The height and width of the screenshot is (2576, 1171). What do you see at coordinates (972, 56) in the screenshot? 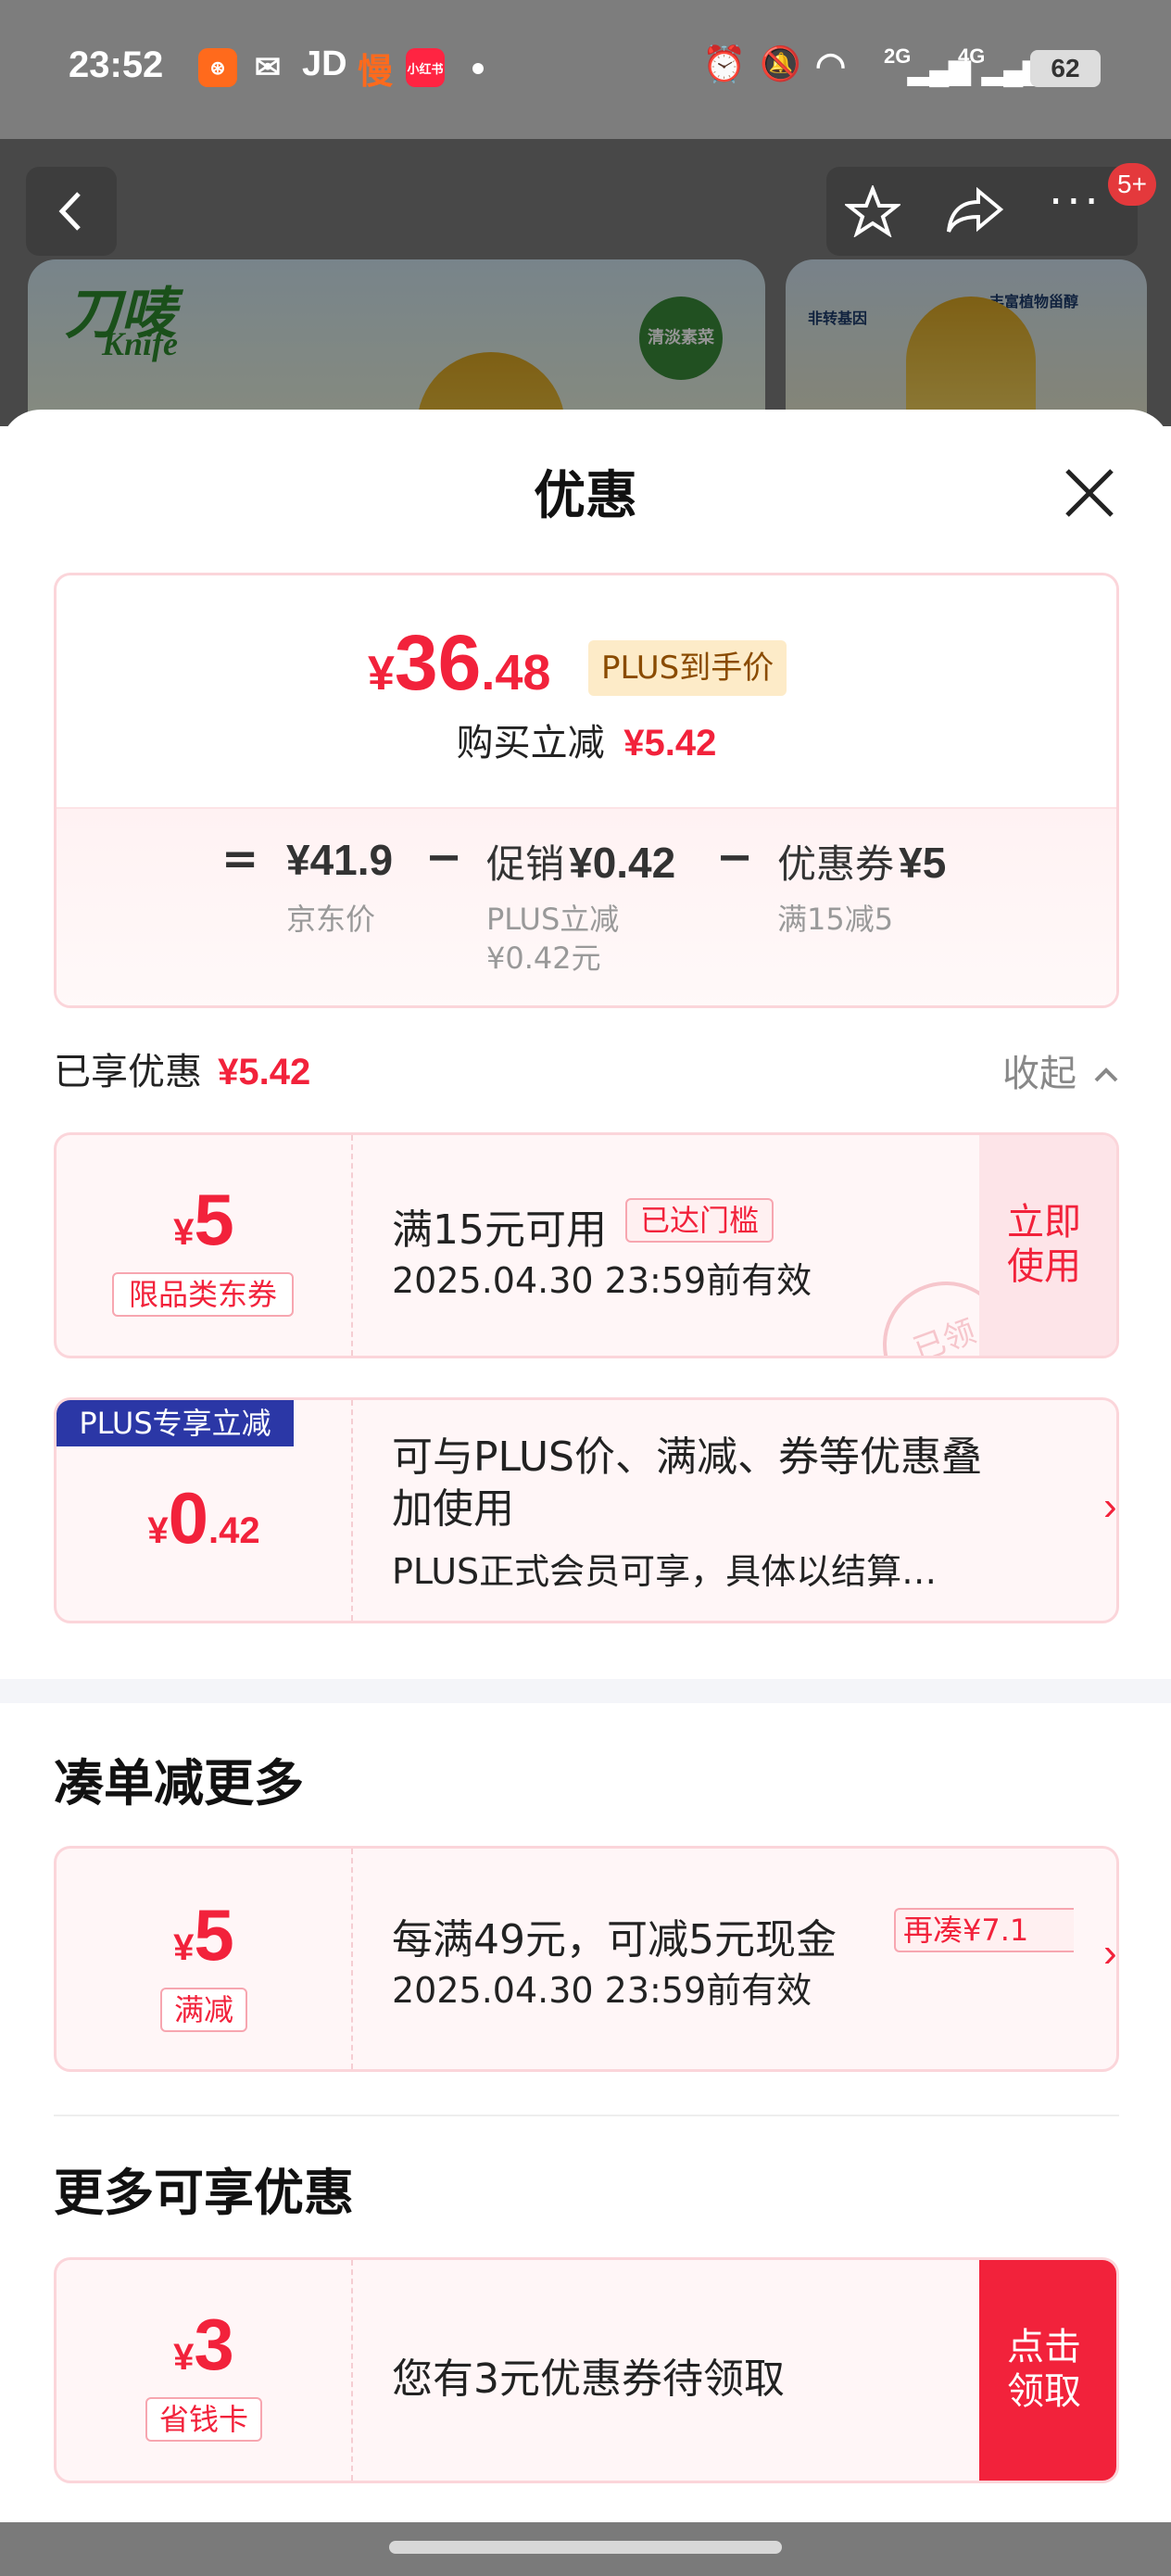
I see `signal-4g: 4G` at bounding box center [972, 56].